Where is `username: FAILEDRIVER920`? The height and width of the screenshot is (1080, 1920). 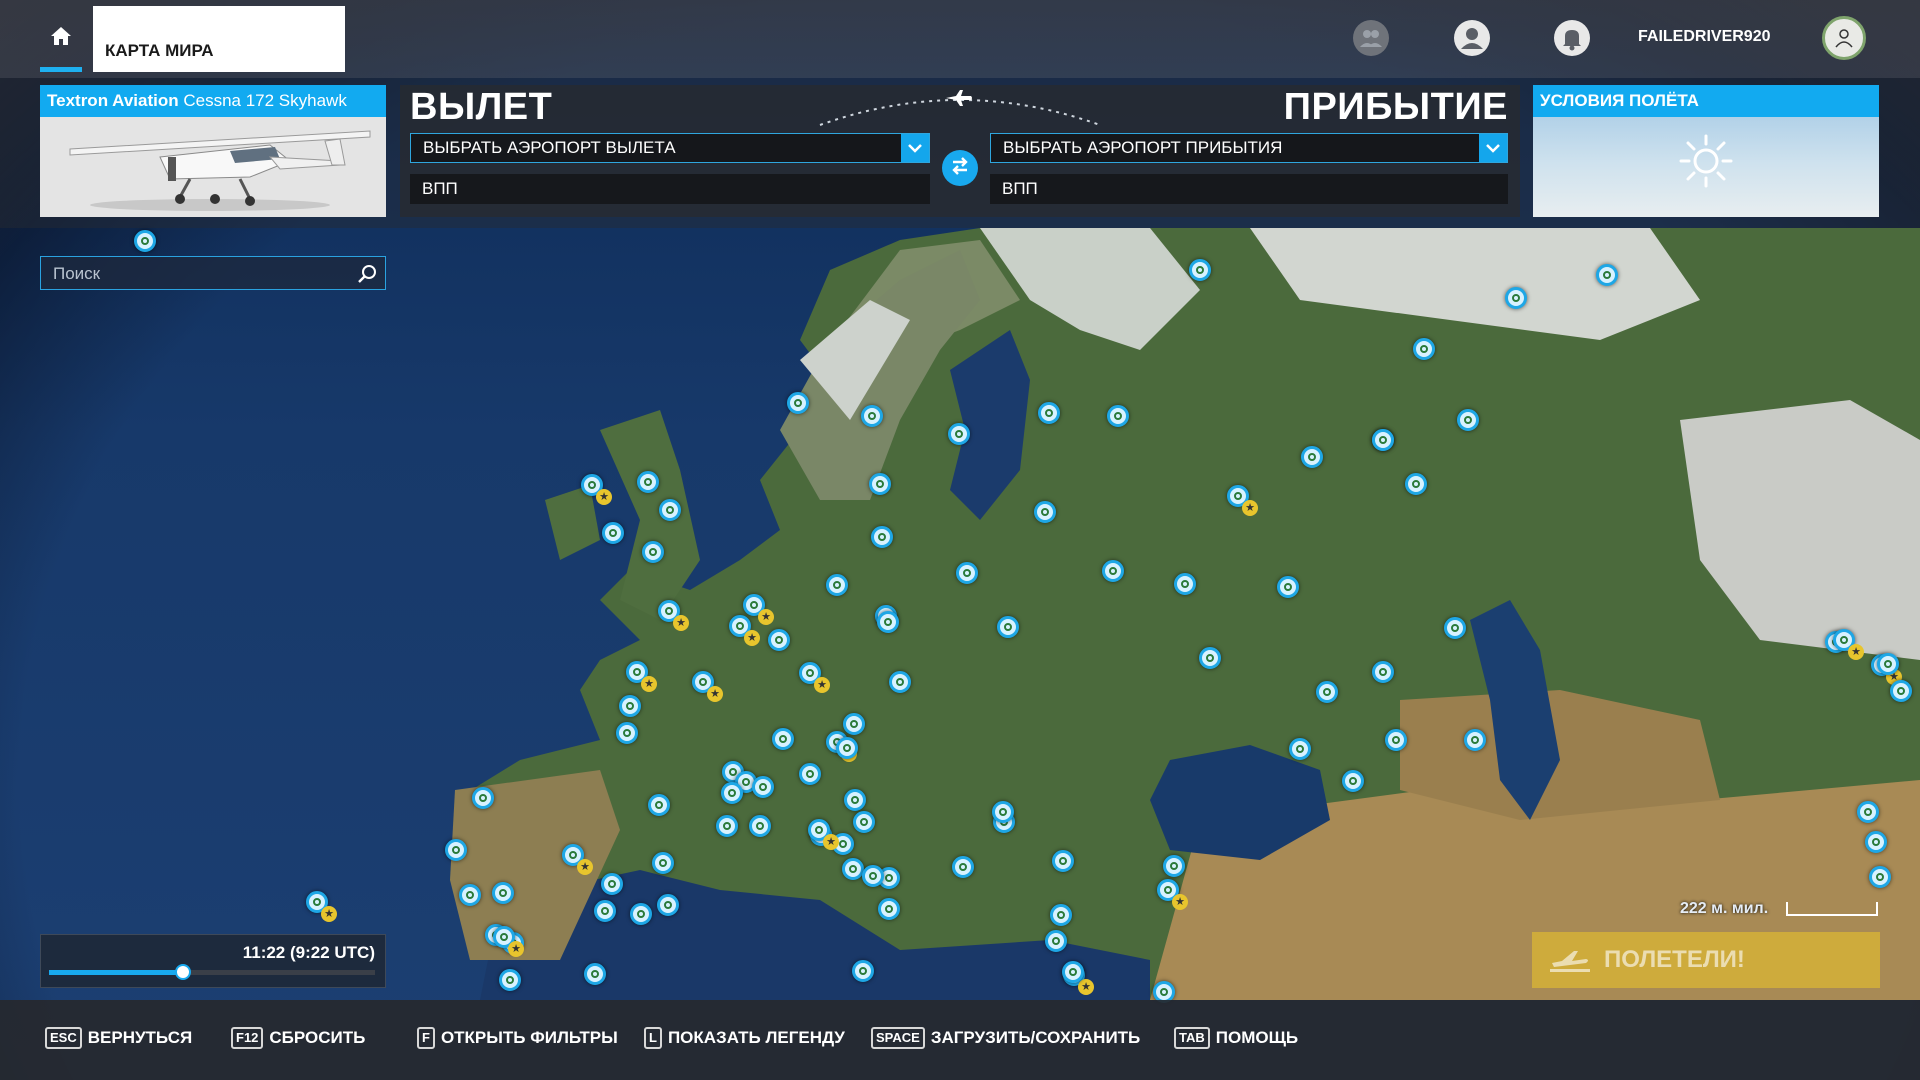
username: FAILEDRIVER920 is located at coordinates (1704, 37).